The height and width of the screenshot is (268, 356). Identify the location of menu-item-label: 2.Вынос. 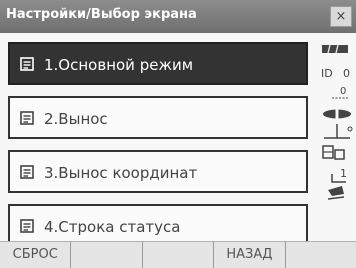
(76, 119).